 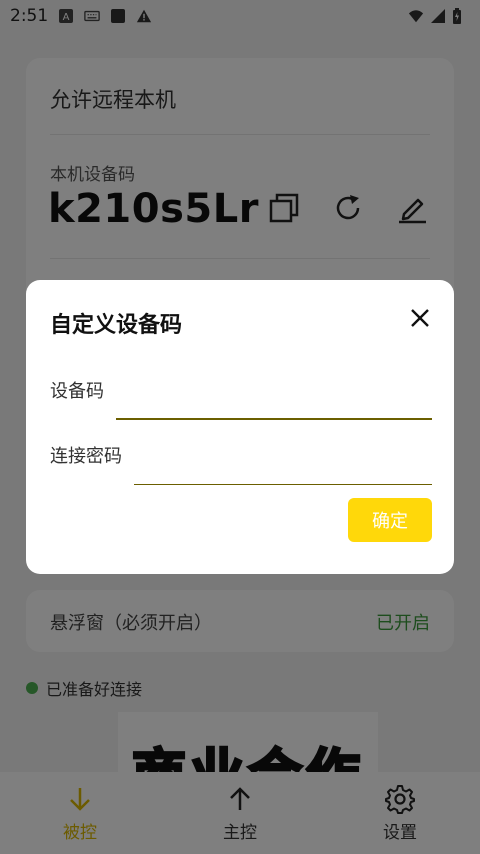 I want to click on close-icon, so click(x=420, y=320).